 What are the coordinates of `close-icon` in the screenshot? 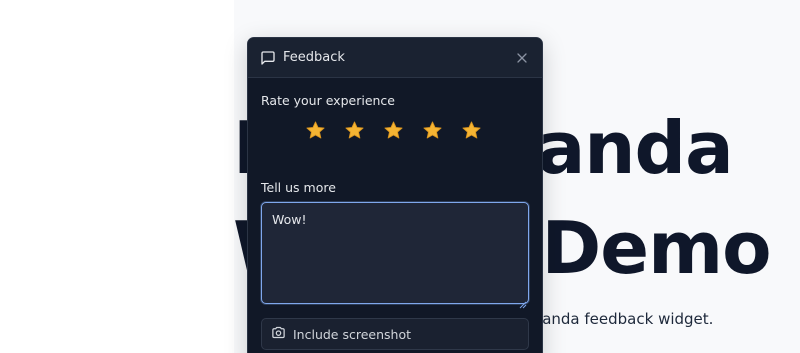 It's located at (522, 58).